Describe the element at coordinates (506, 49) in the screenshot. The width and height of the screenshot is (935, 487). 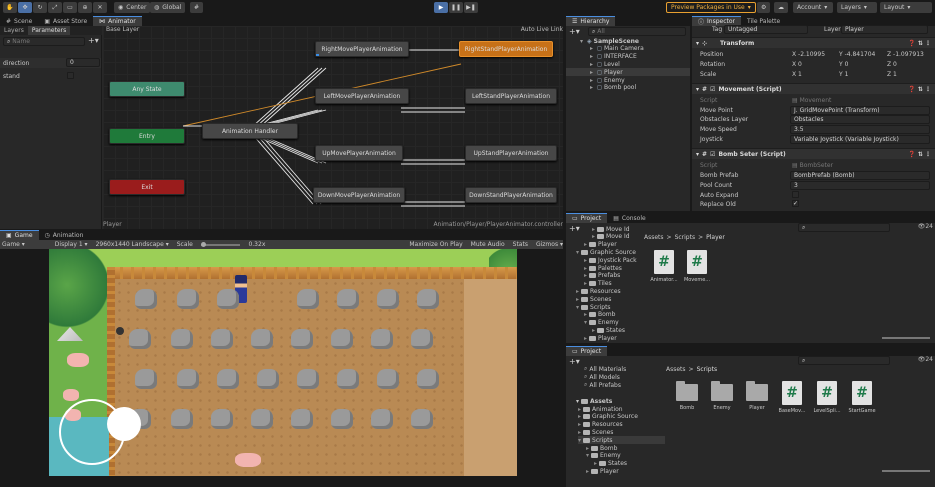
I see `state-right-stand: RightStandPlayerAnimation` at that location.